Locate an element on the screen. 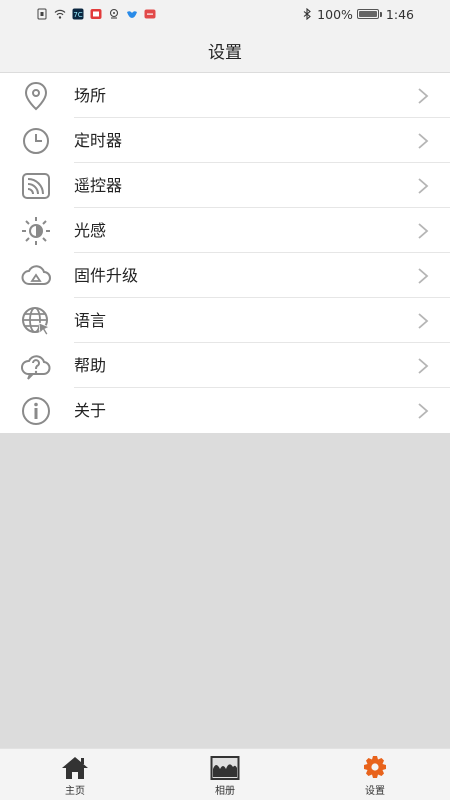 This screenshot has width=450, height=800. settings-item-label: 遥控器 is located at coordinates (98, 185).